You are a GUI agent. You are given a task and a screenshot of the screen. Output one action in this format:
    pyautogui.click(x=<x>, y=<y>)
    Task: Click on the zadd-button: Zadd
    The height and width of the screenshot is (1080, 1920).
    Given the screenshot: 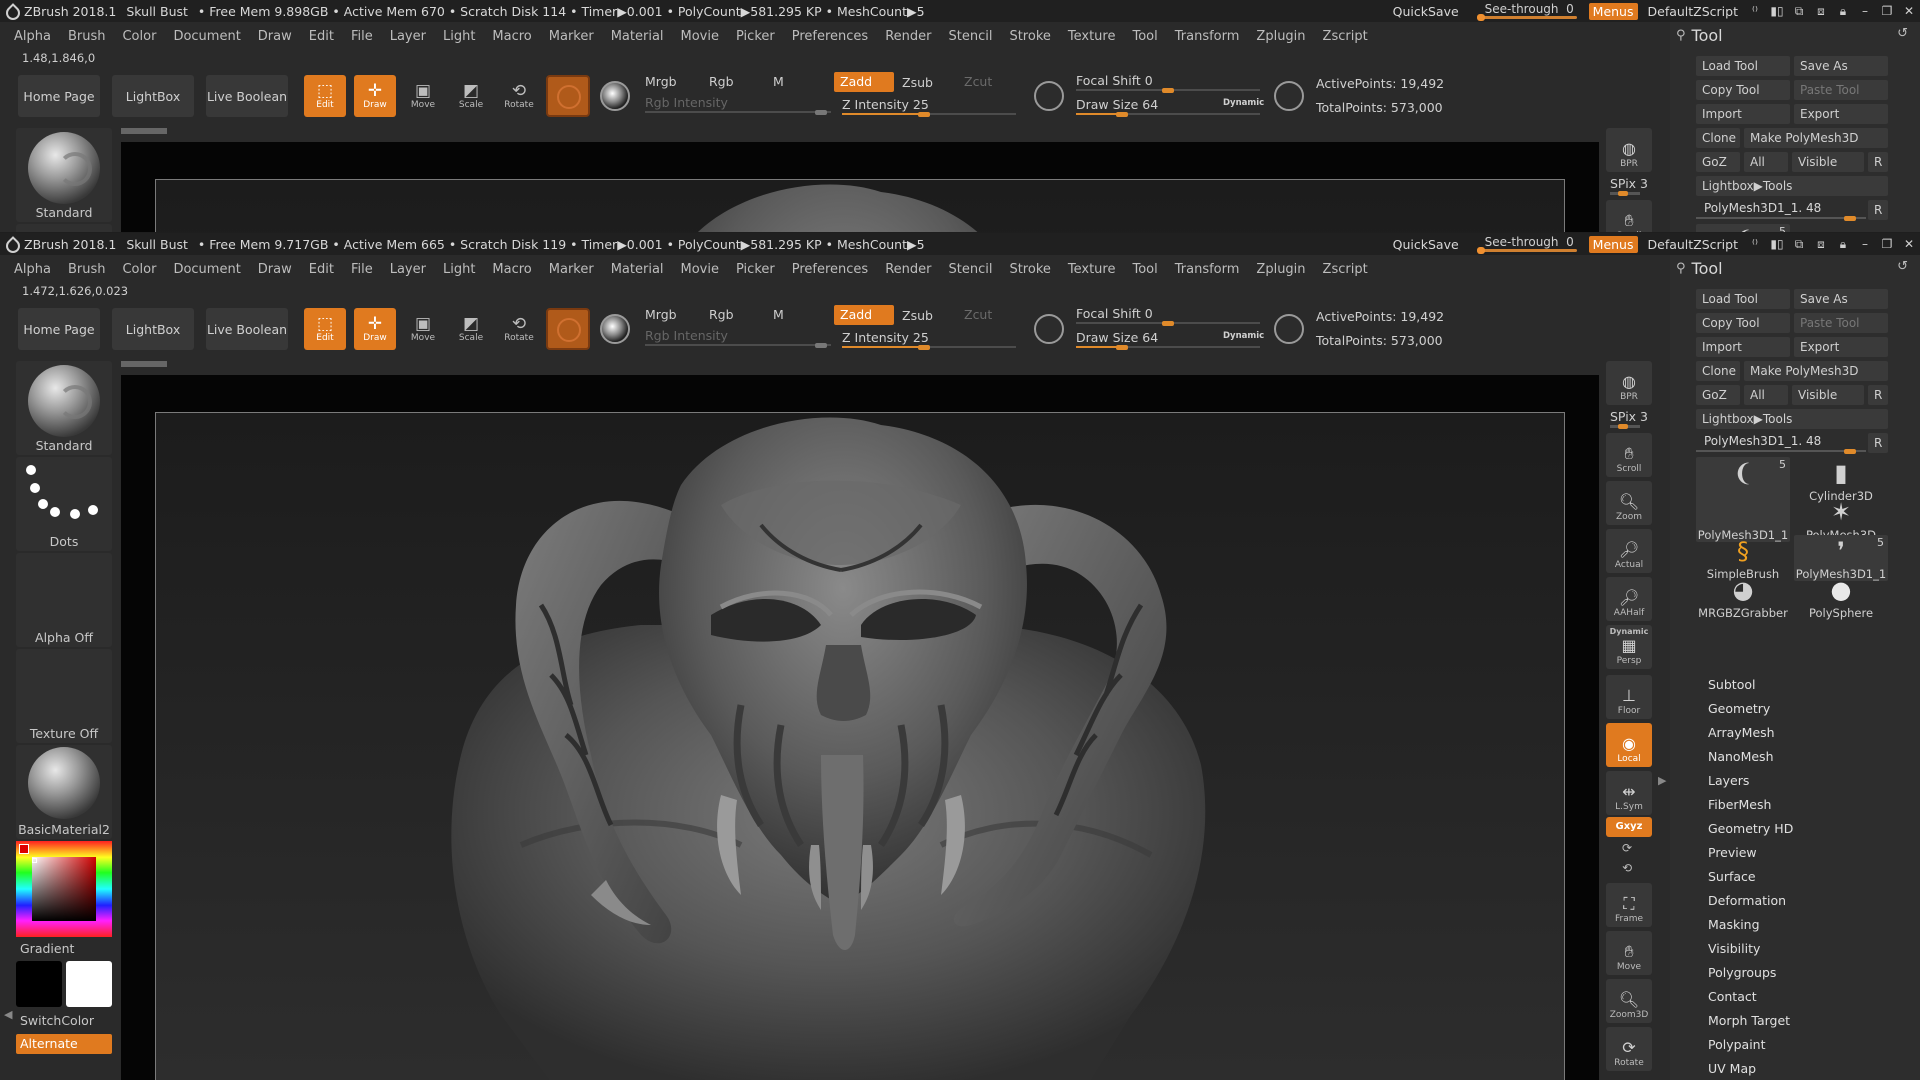 What is the action you would take?
    pyautogui.click(x=864, y=82)
    